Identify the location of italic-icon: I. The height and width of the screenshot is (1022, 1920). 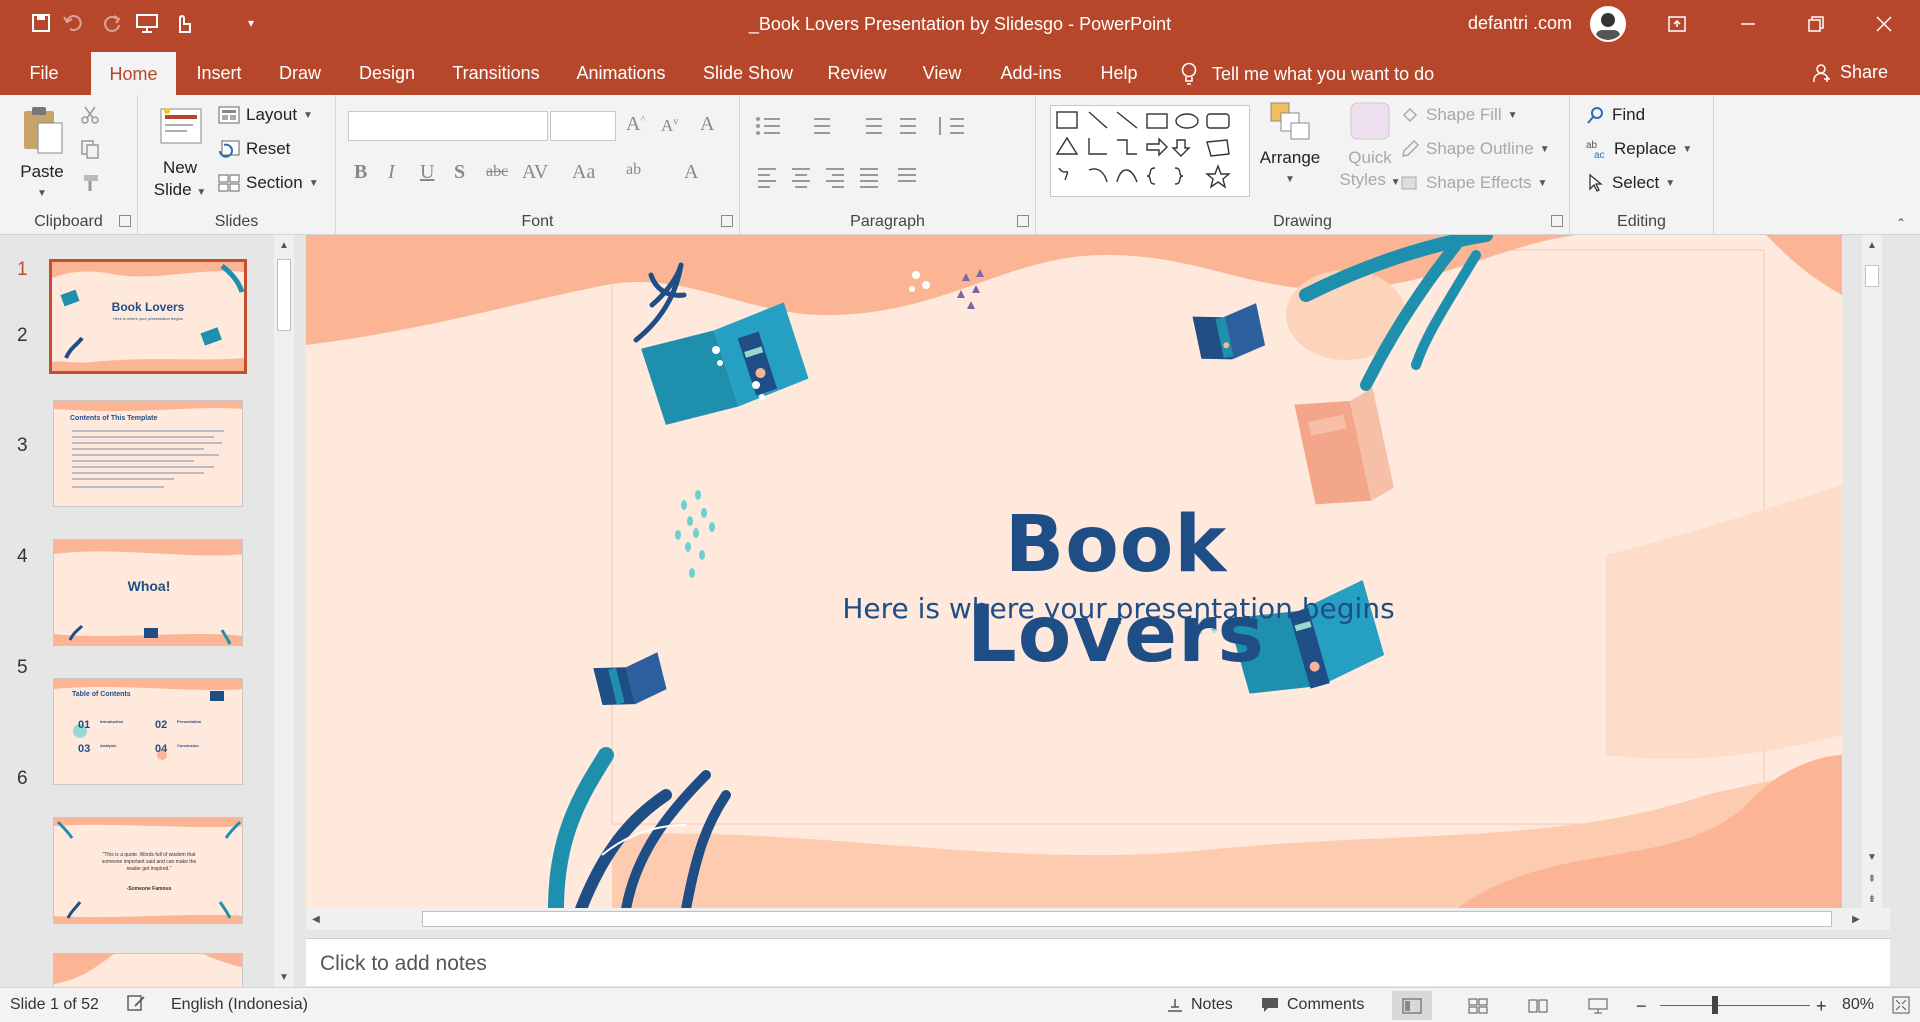
(391, 172).